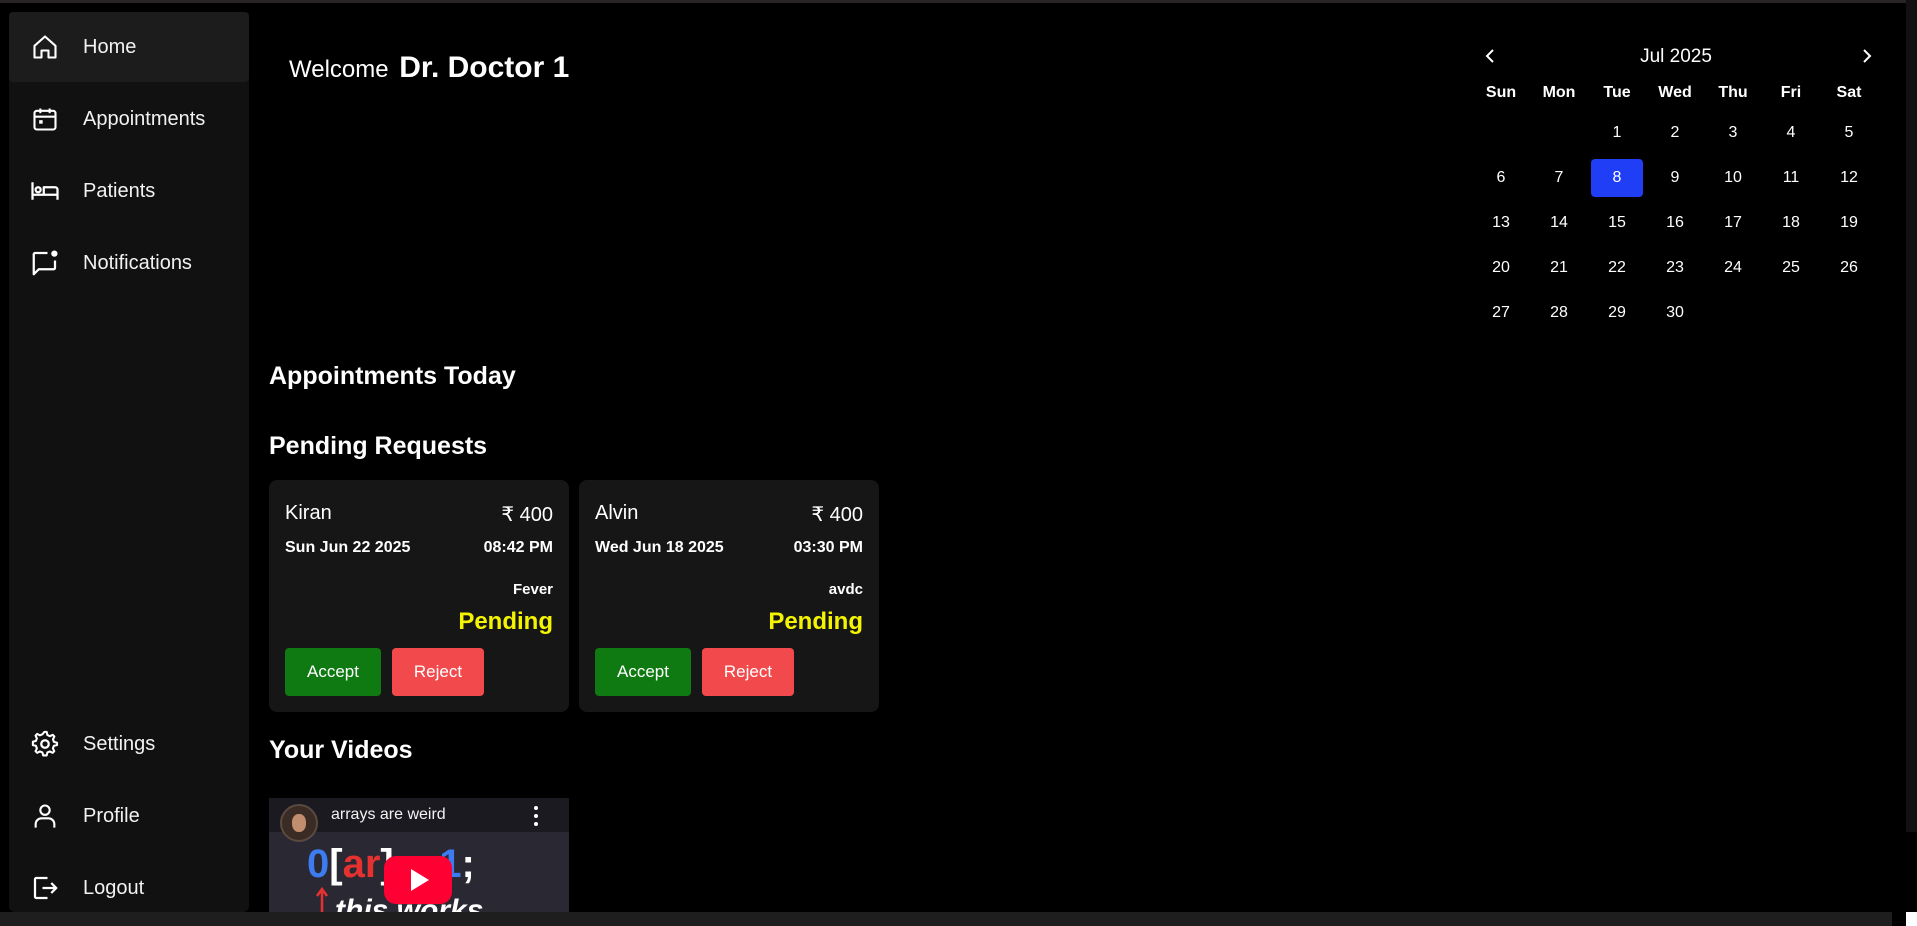  What do you see at coordinates (1559, 267) in the screenshot?
I see `calendar-day: 21` at bounding box center [1559, 267].